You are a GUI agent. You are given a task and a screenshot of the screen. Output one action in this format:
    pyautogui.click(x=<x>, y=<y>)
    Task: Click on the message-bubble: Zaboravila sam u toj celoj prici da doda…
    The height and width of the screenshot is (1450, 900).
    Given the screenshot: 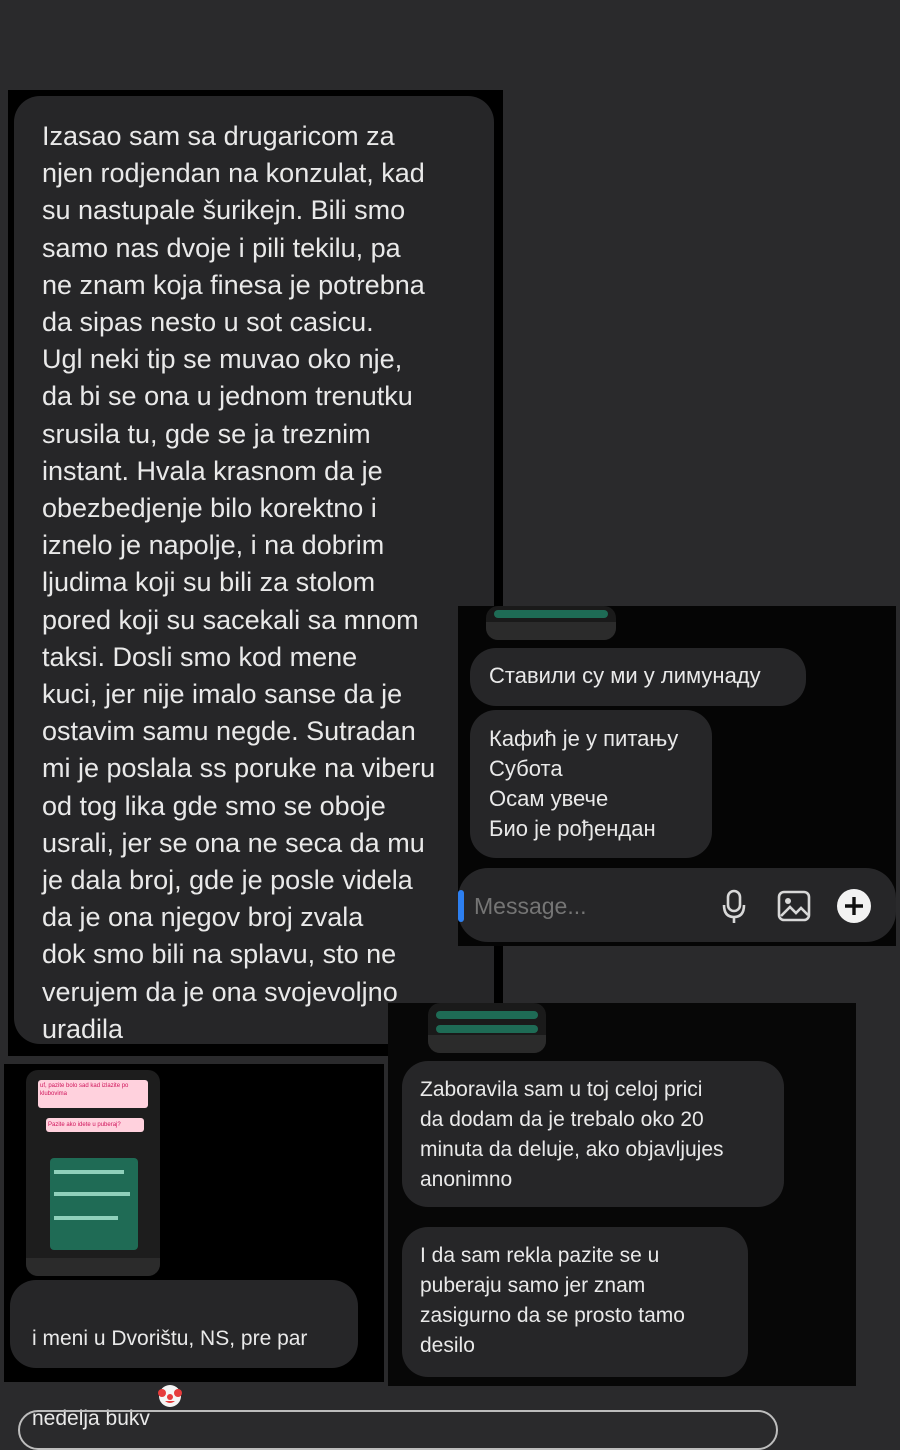 What is the action you would take?
    pyautogui.click(x=593, y=1134)
    